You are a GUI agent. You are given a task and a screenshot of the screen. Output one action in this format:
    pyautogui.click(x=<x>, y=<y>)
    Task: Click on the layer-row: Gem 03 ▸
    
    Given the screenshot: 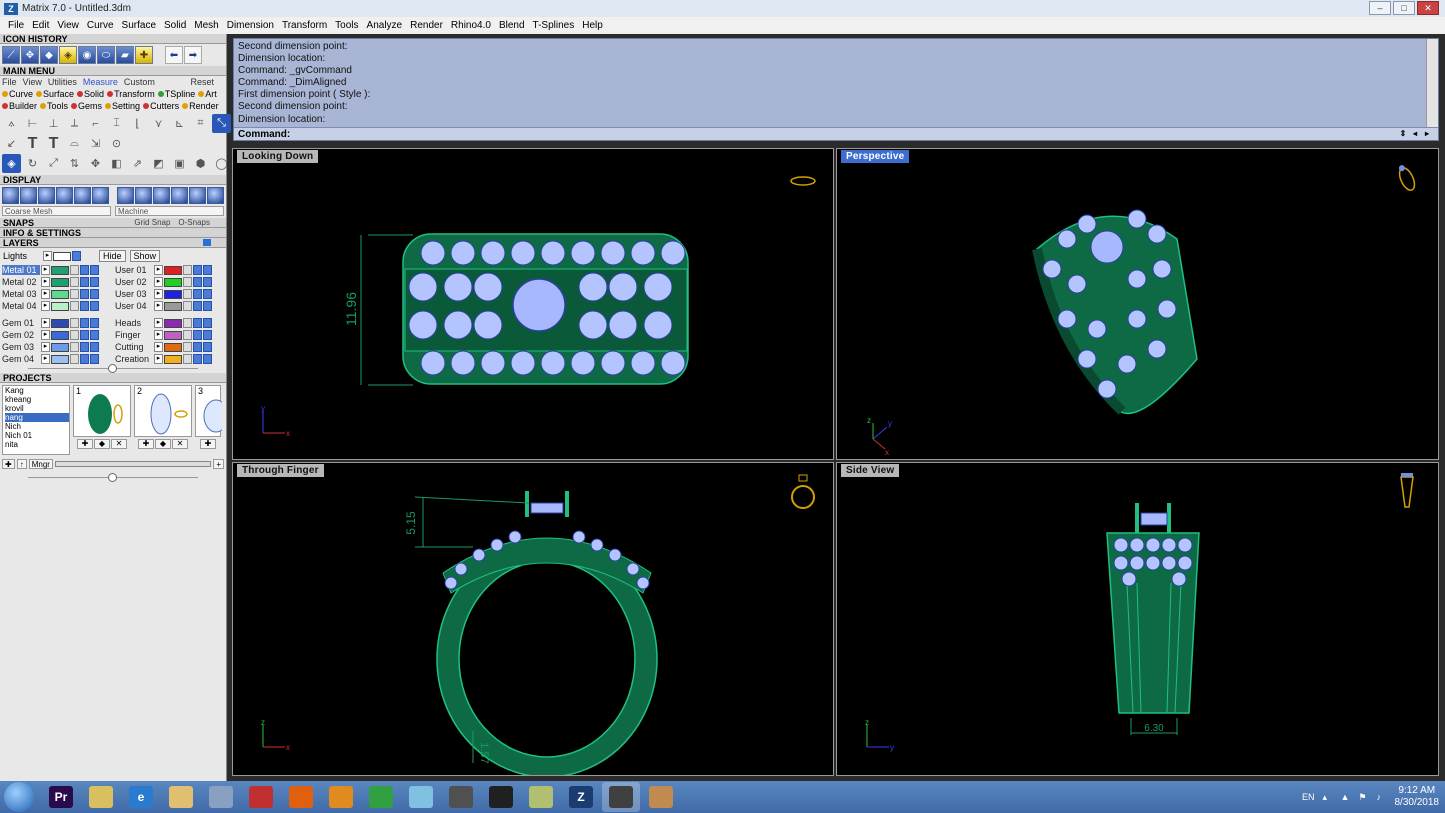 What is the action you would take?
    pyautogui.click(x=56, y=347)
    